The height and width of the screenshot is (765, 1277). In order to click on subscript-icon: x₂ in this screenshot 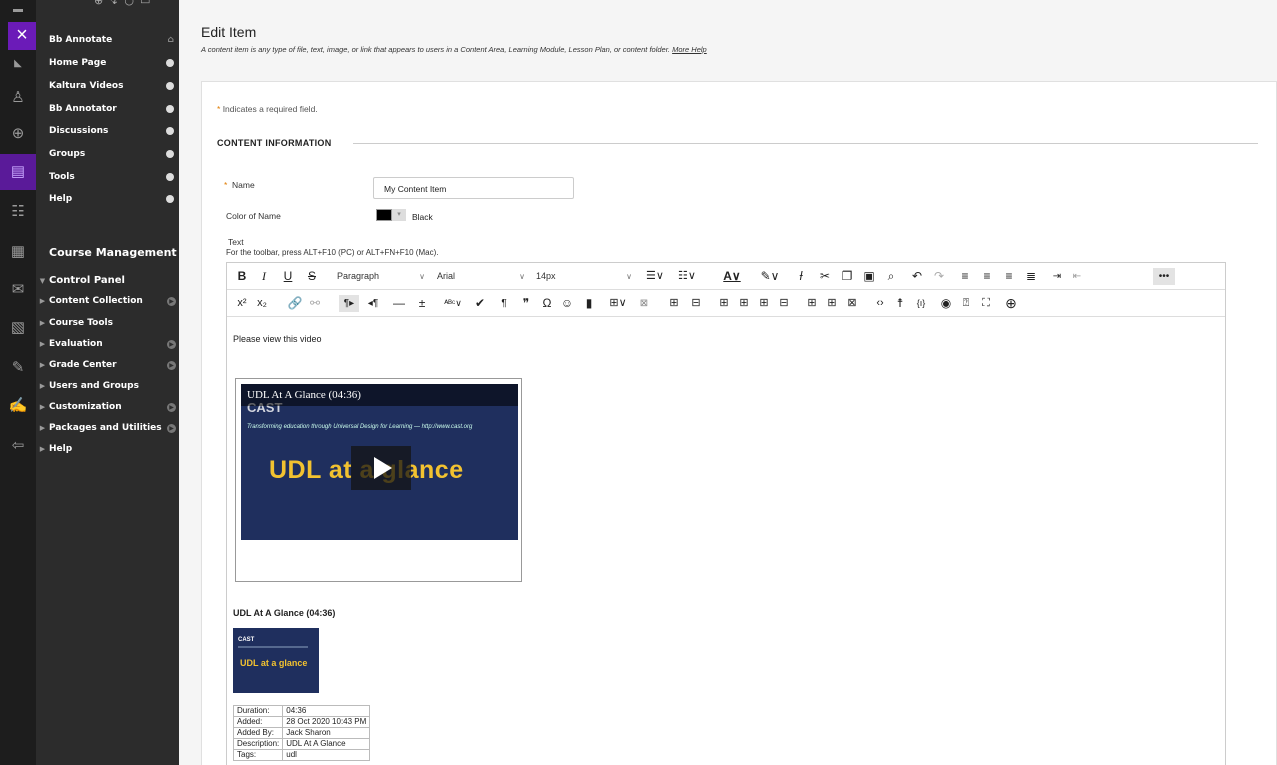, I will do `click(262, 303)`.